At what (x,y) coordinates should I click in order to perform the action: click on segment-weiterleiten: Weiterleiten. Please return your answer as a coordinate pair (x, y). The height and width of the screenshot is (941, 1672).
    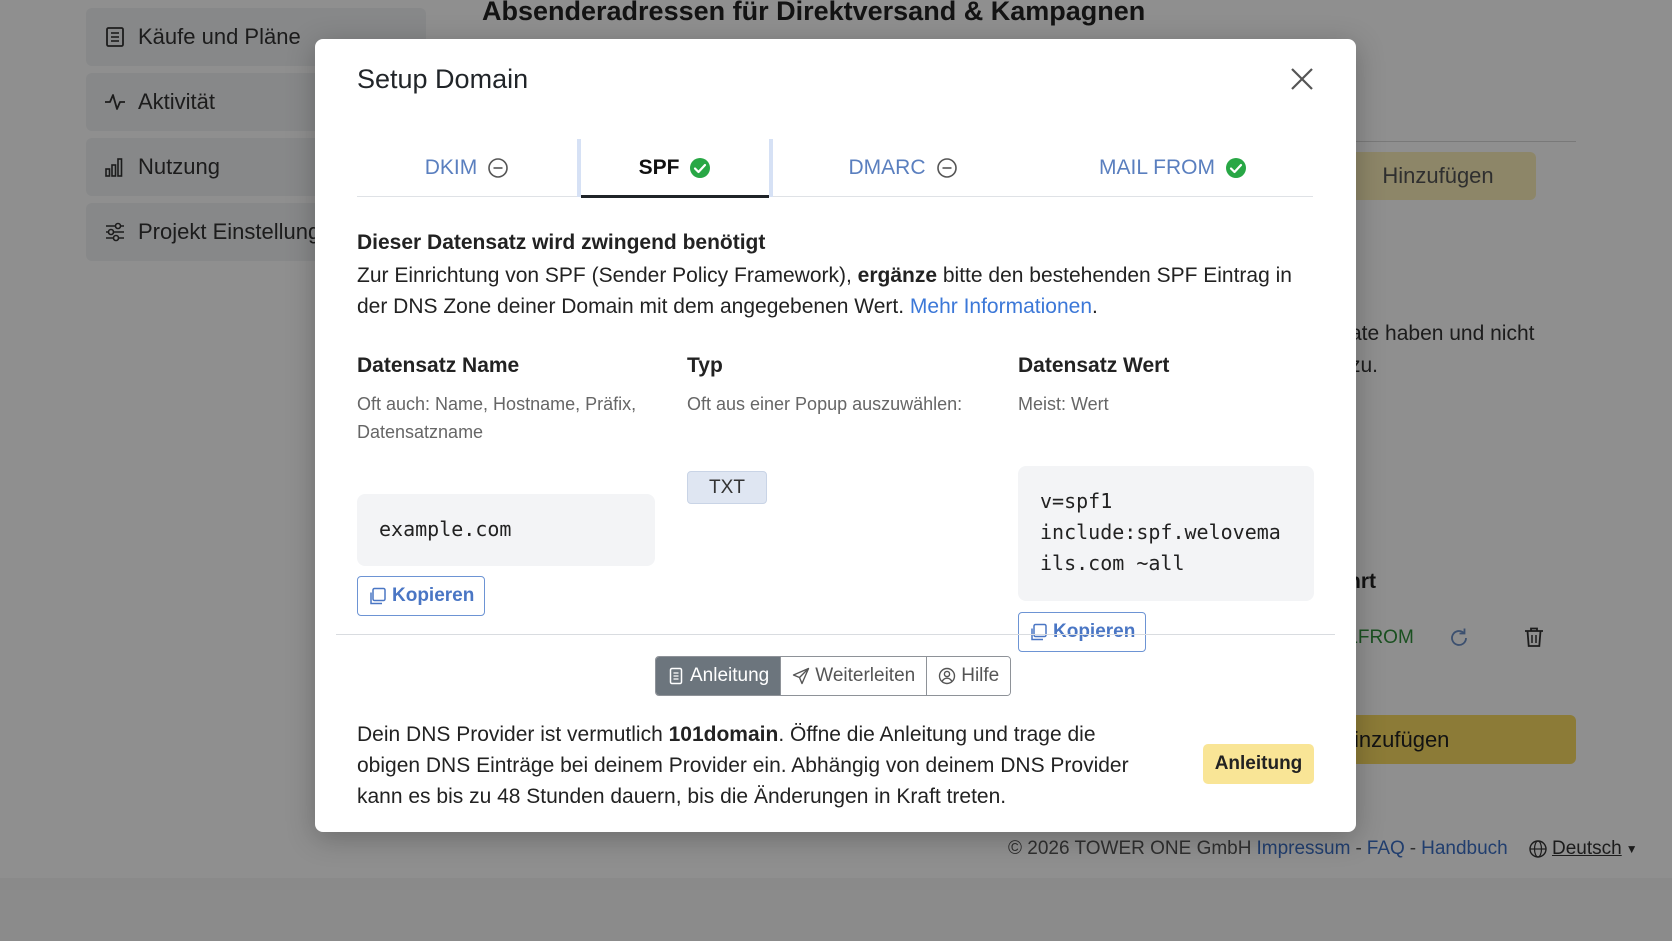
    Looking at the image, I should click on (853, 676).